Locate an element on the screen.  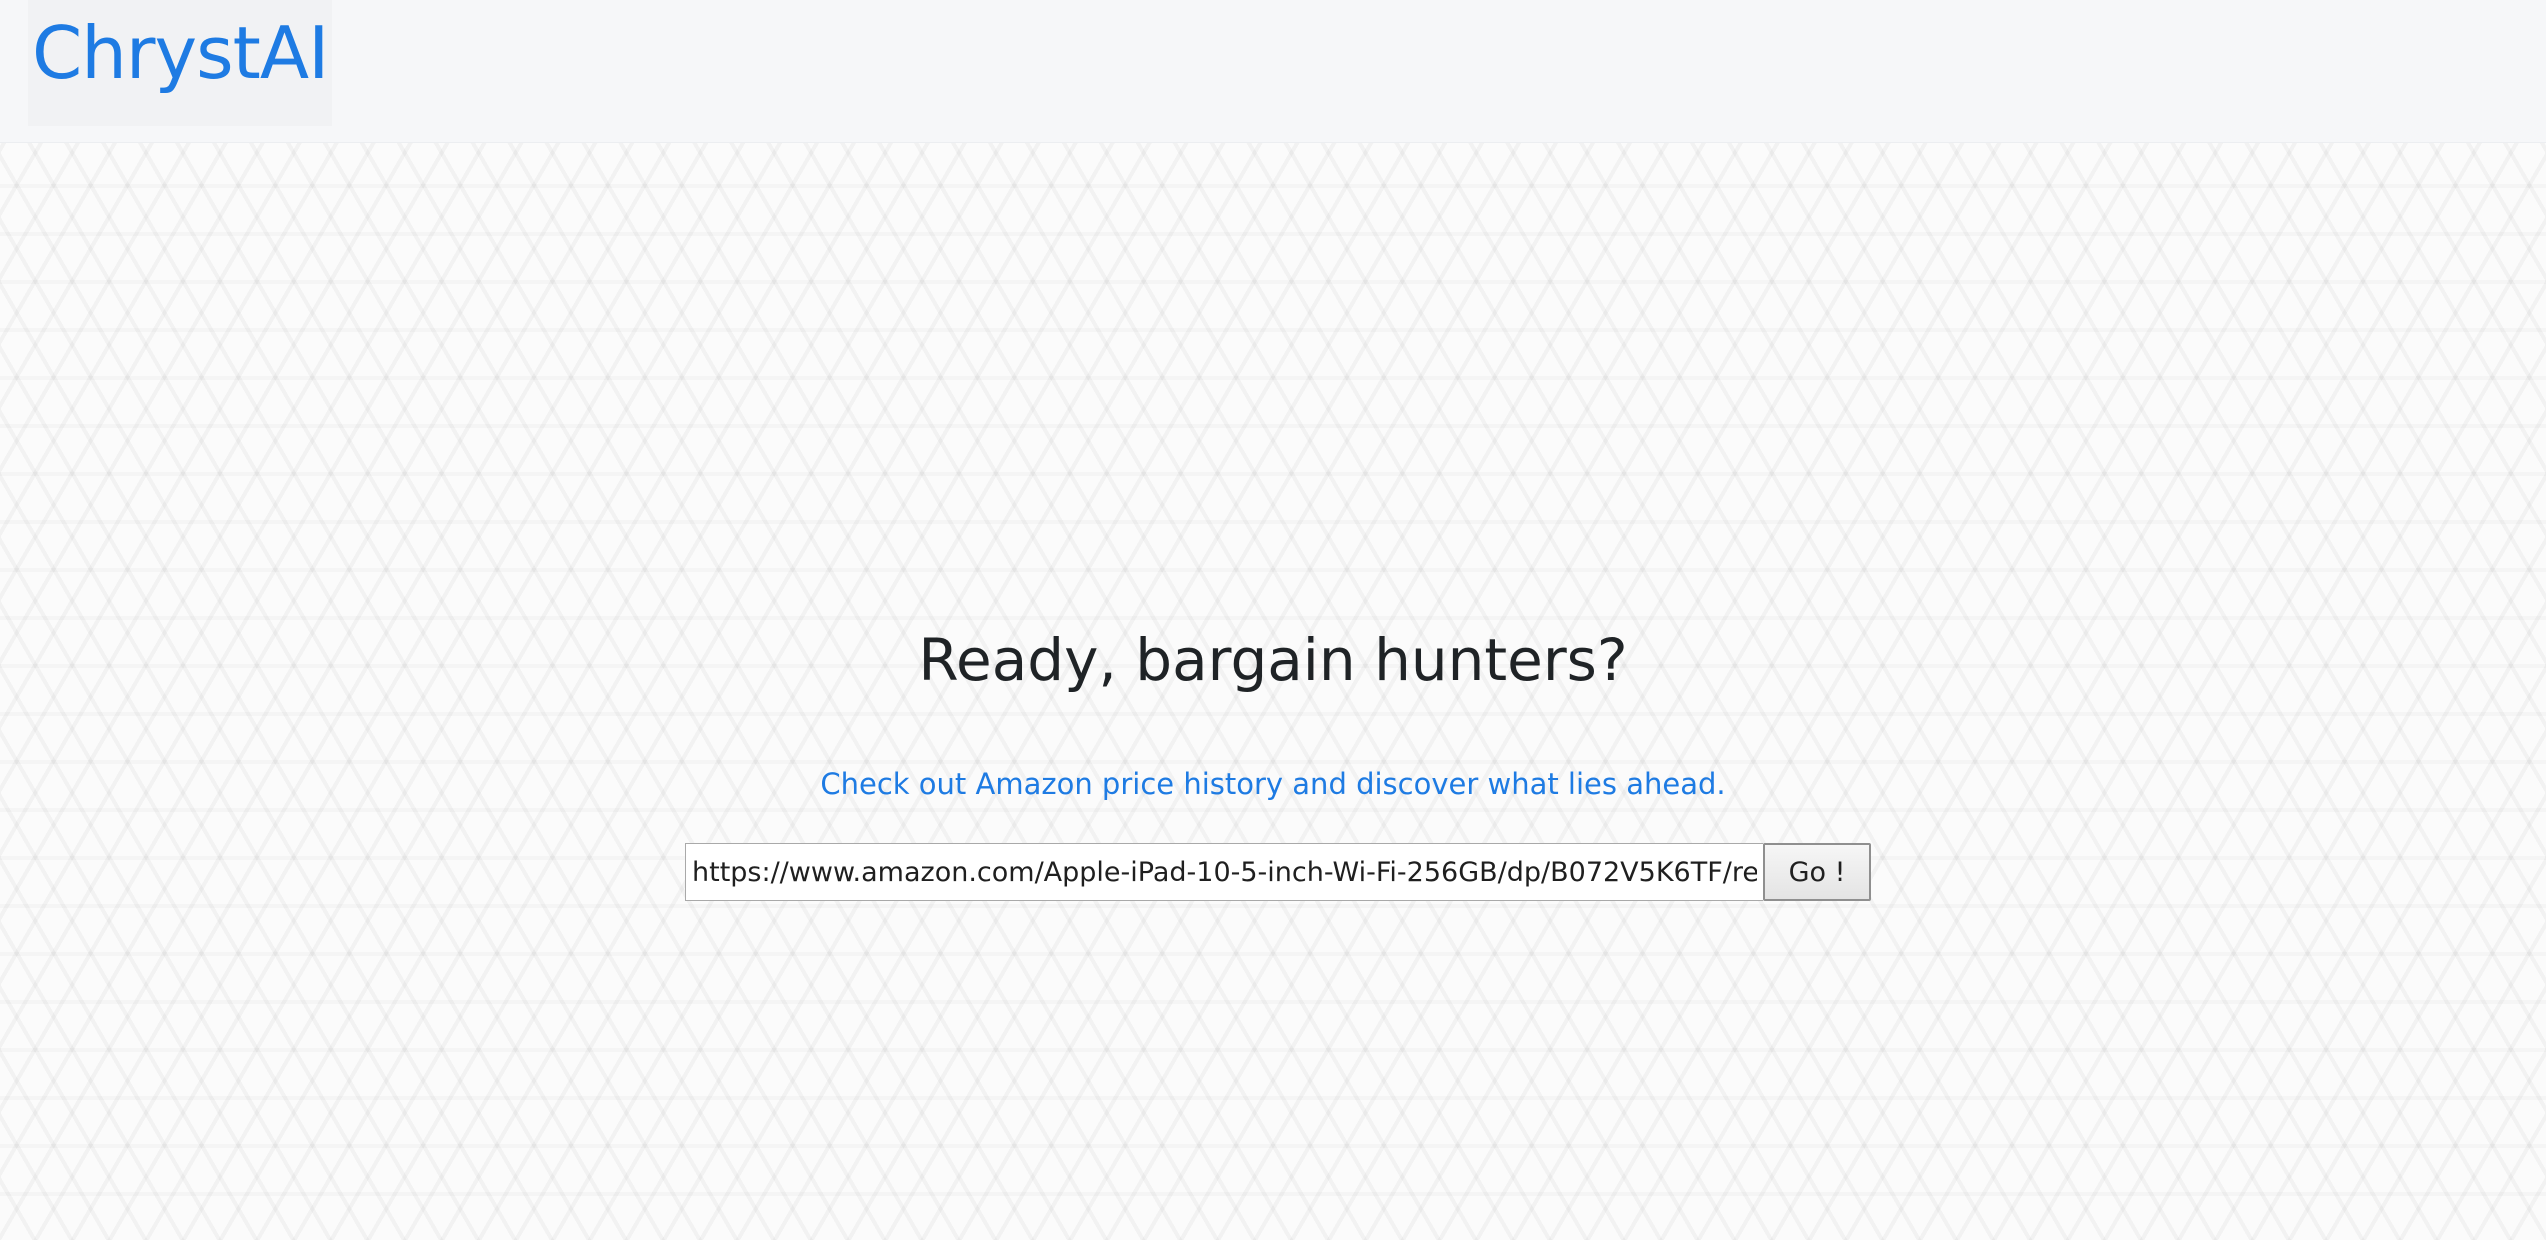
product-url-form: Go ! is located at coordinates (1278, 872).